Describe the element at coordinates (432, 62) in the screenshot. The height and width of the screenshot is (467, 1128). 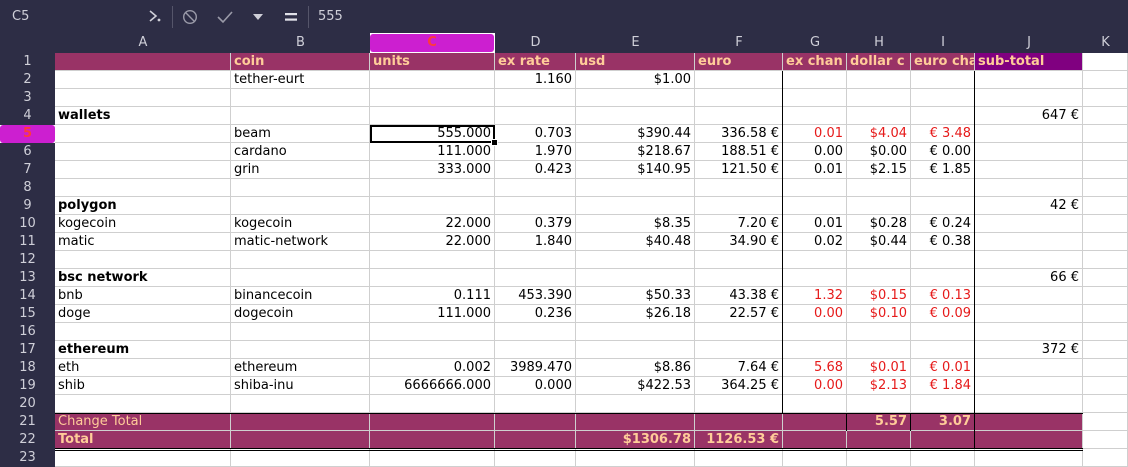
I see `cell-c1: units` at that location.